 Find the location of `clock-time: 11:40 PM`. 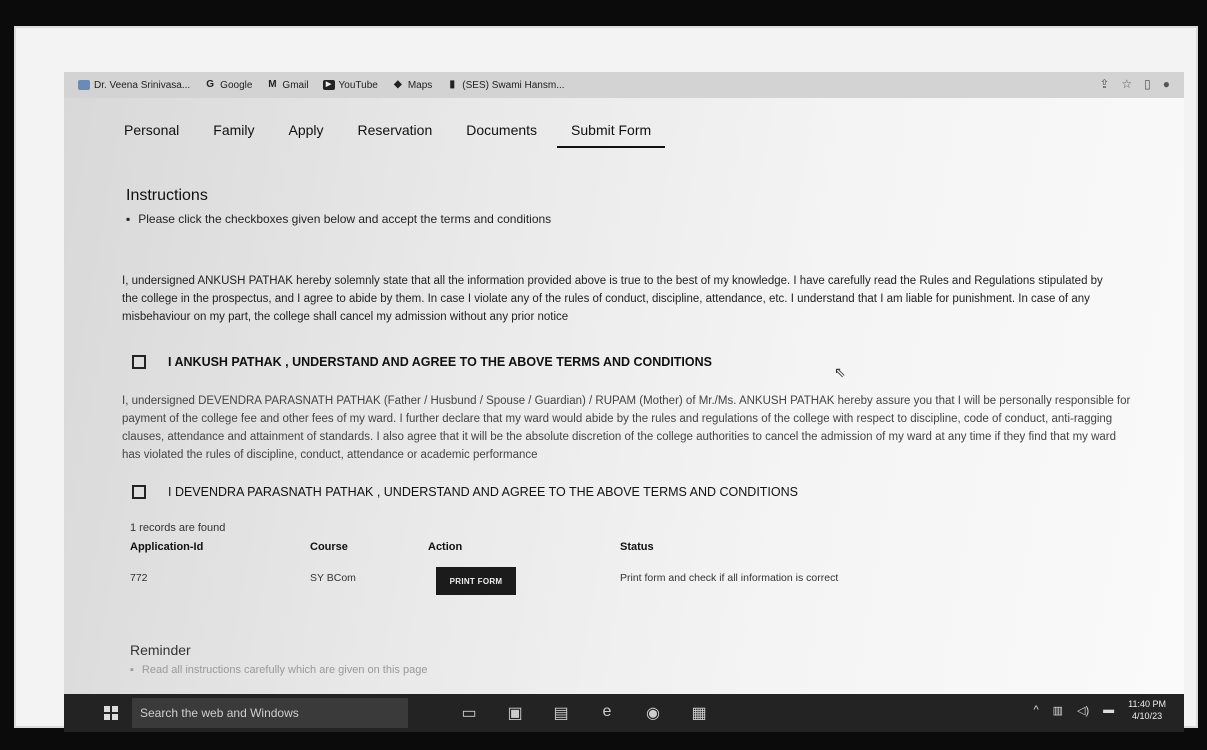

clock-time: 11:40 PM is located at coordinates (1147, 704).